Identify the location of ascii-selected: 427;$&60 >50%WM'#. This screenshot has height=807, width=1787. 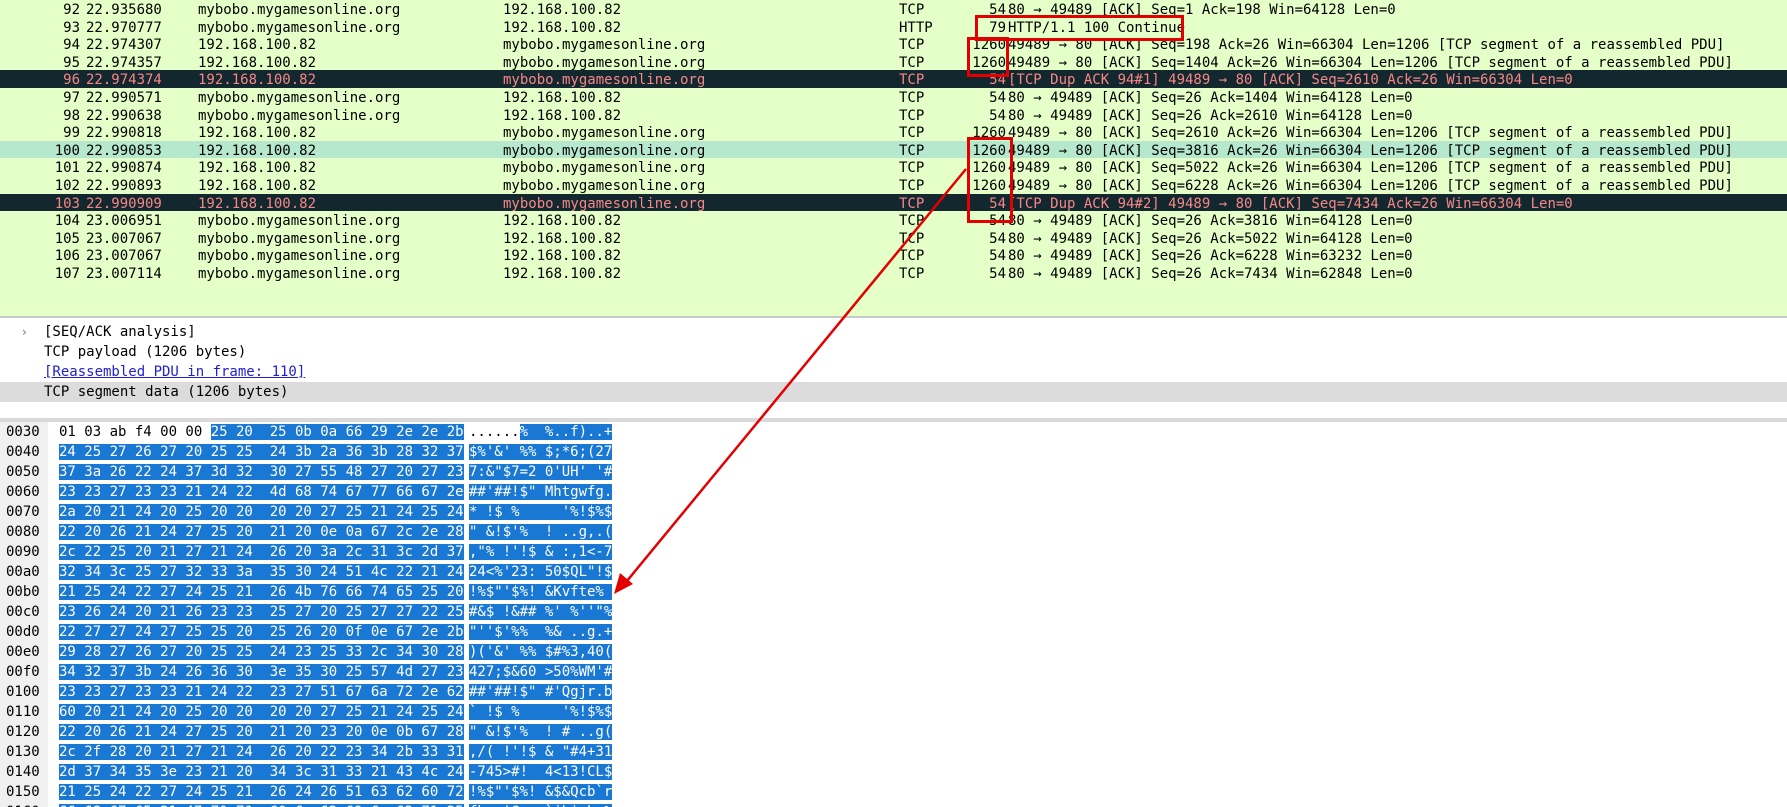
(541, 672).